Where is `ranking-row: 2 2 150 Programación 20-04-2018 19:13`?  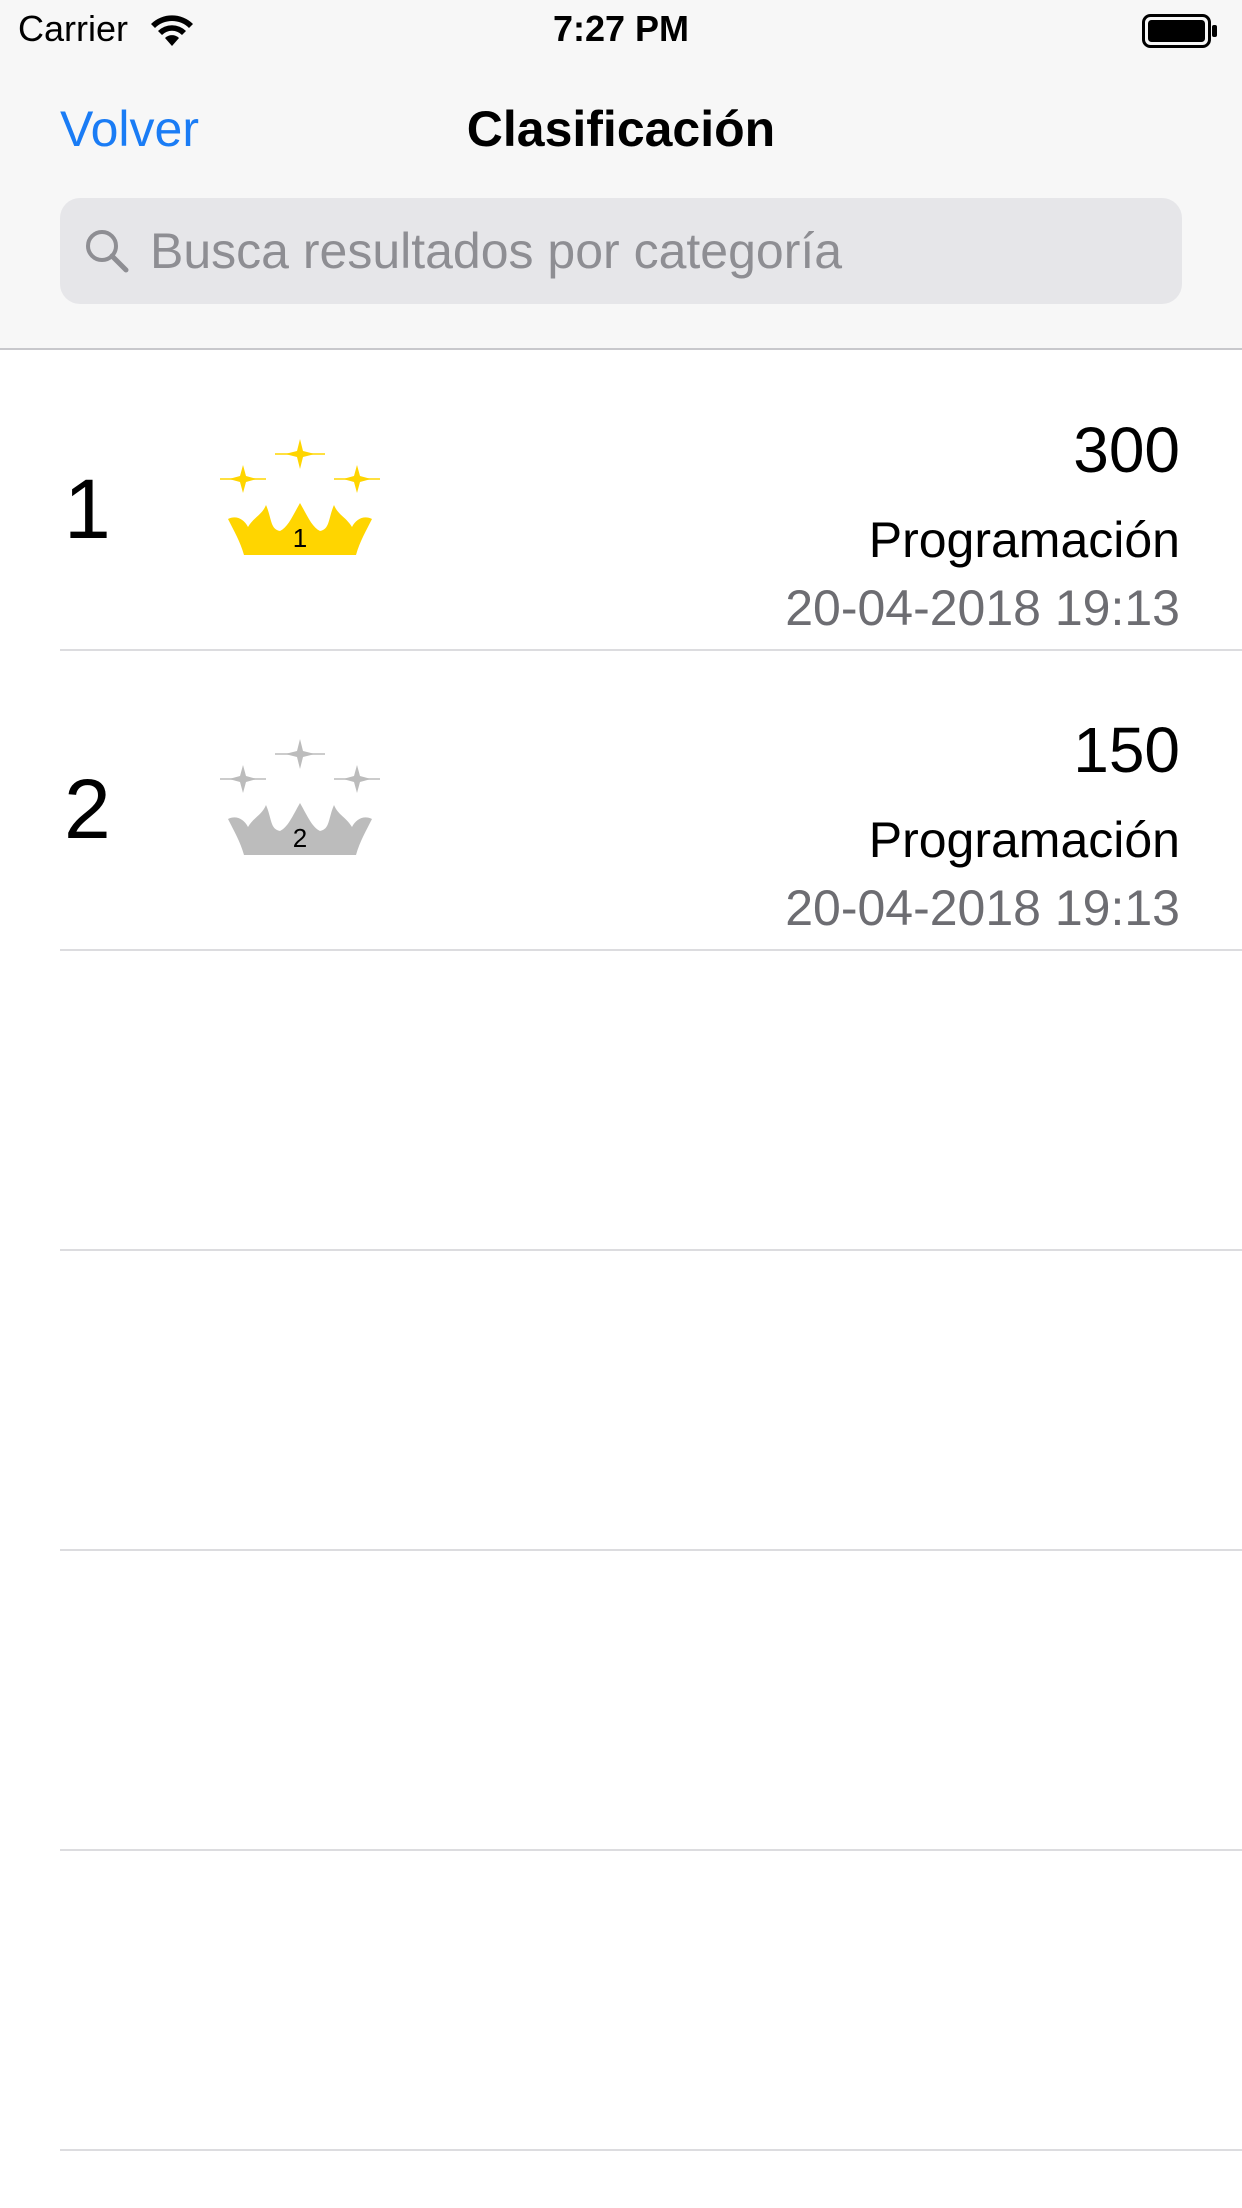 ranking-row: 2 2 150 Programación 20-04-2018 19:13 is located at coordinates (621, 801).